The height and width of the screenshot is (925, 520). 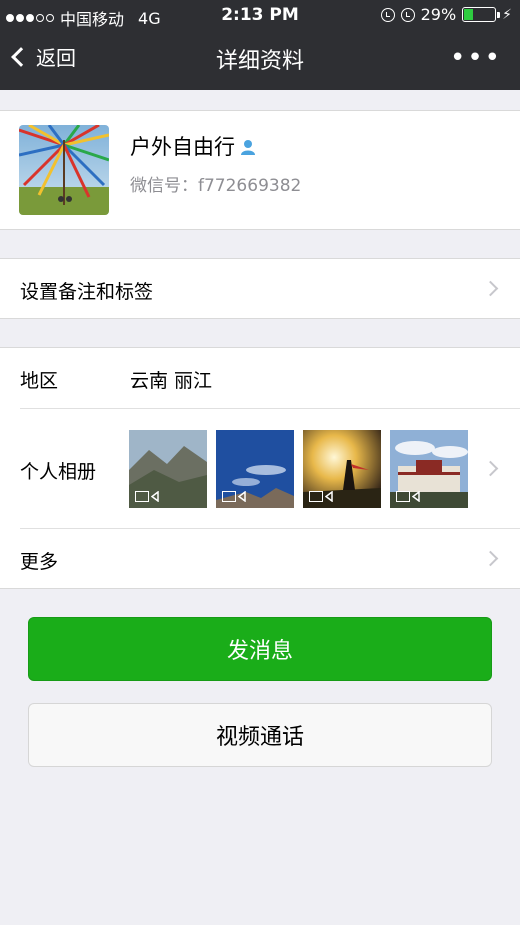 I want to click on remark-label: 设置备注和标签, so click(x=87, y=292).